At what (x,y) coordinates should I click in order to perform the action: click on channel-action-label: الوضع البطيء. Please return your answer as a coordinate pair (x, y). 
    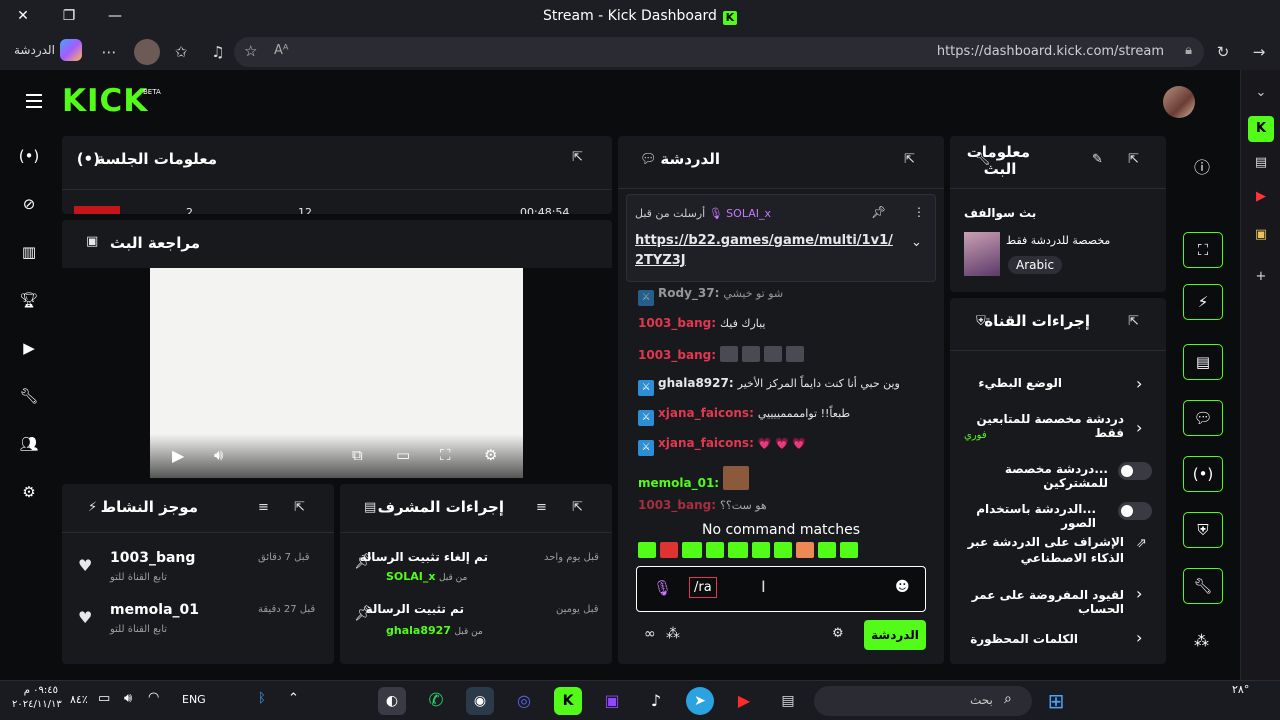
    Looking at the image, I should click on (1020, 383).